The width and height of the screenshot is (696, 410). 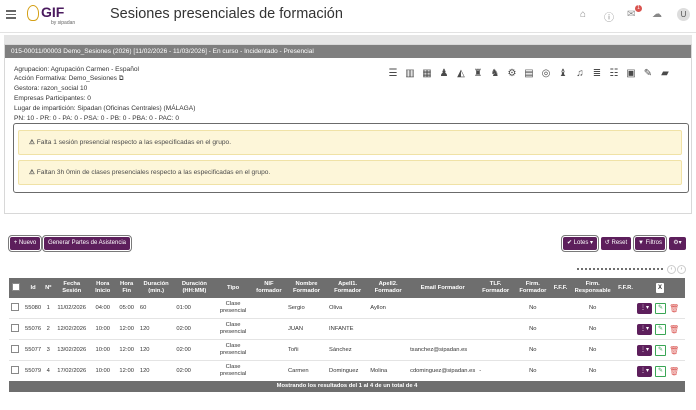 I want to click on column-header: F.F.R., so click(x=625, y=288).